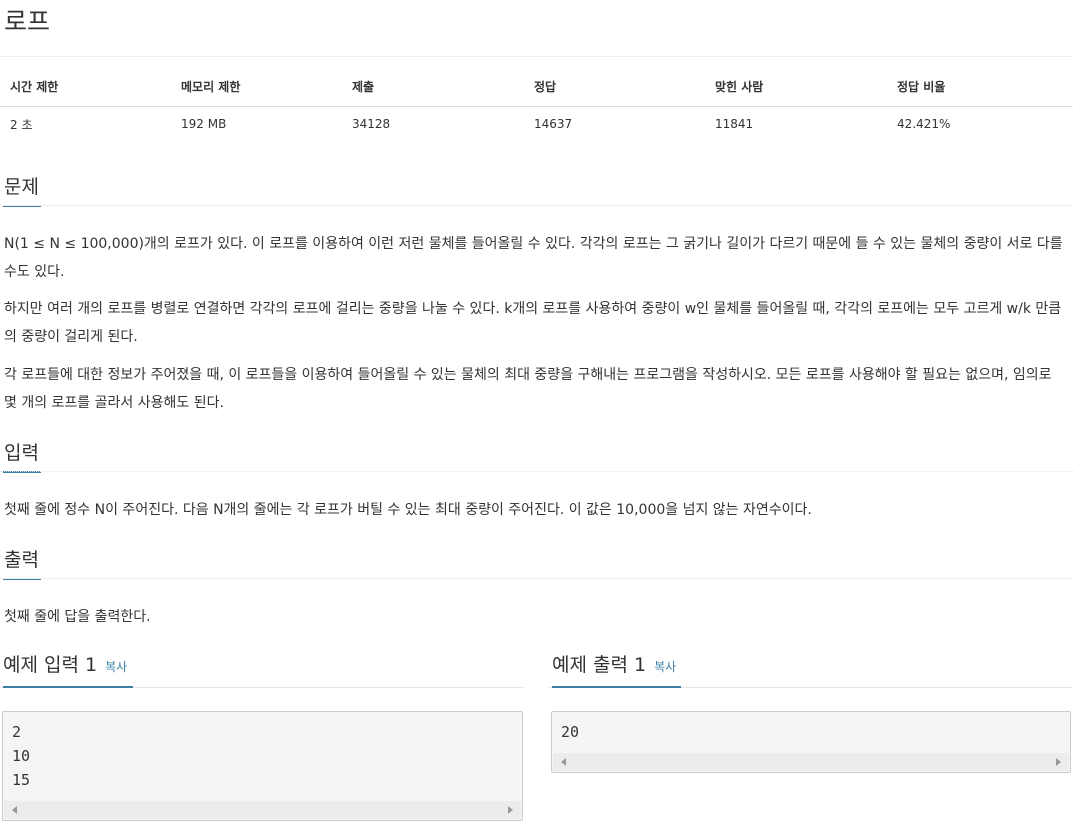 Image resolution: width=1081 pixels, height=834 pixels. I want to click on code-line: 20, so click(570, 732).